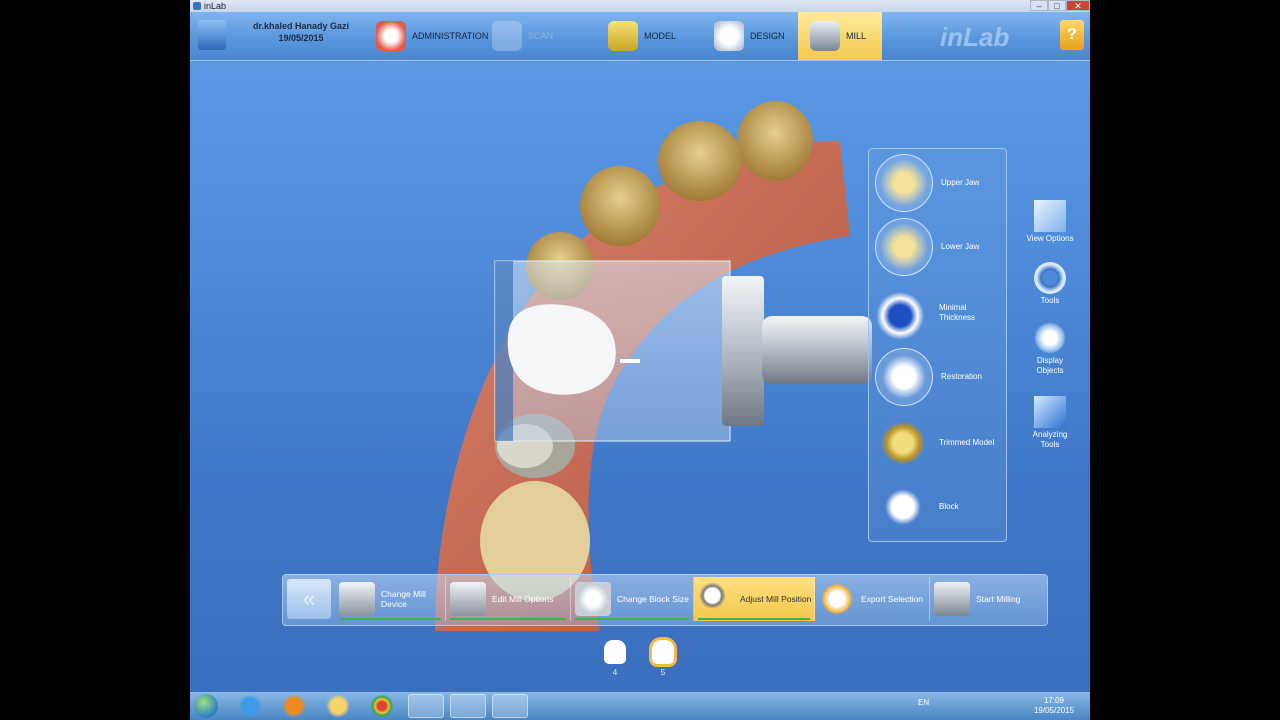  I want to click on stage-design: DESIGN, so click(749, 36).